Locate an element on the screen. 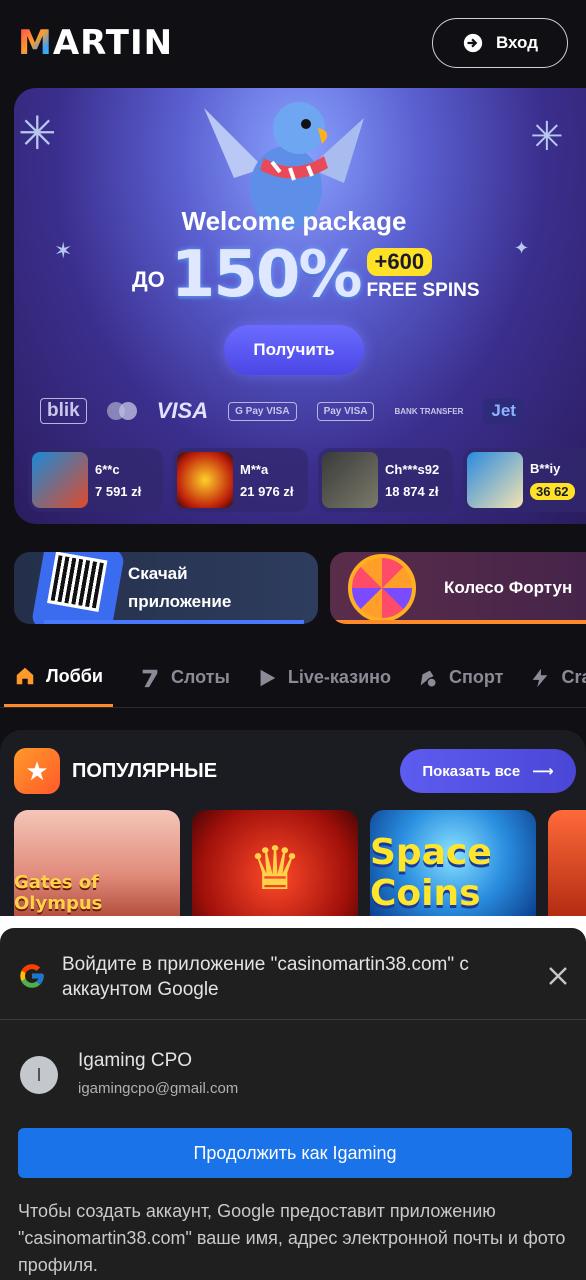 This screenshot has height=1280, width=586. qr-code-icon is located at coordinates (77, 582).